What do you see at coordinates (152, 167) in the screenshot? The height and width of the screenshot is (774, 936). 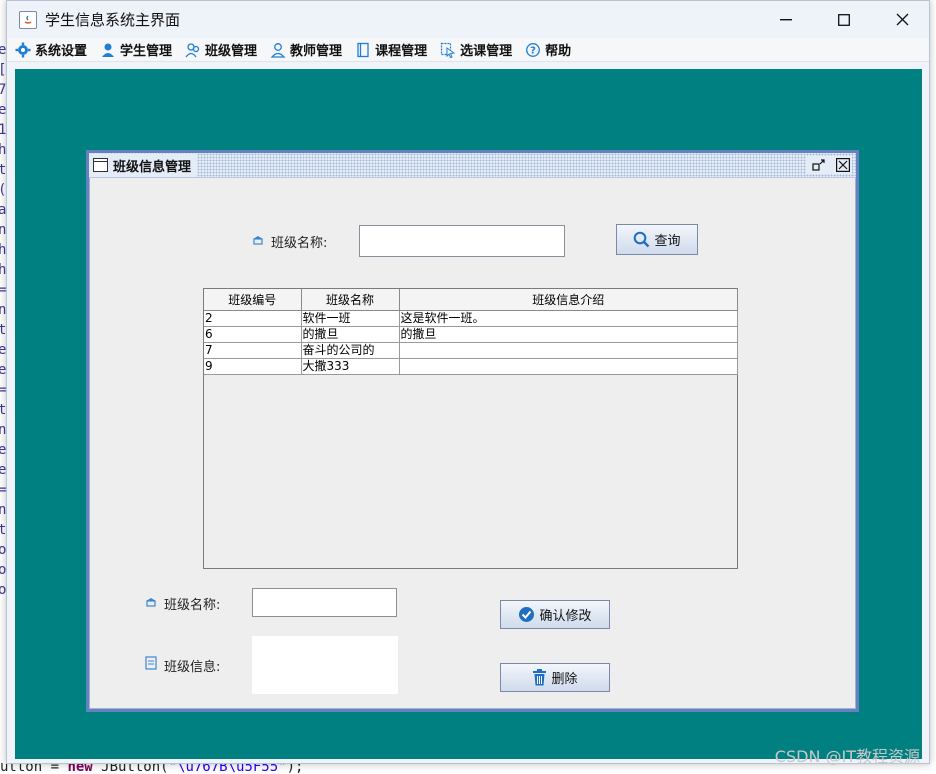 I see `class-frame-title: 班级信息管理` at bounding box center [152, 167].